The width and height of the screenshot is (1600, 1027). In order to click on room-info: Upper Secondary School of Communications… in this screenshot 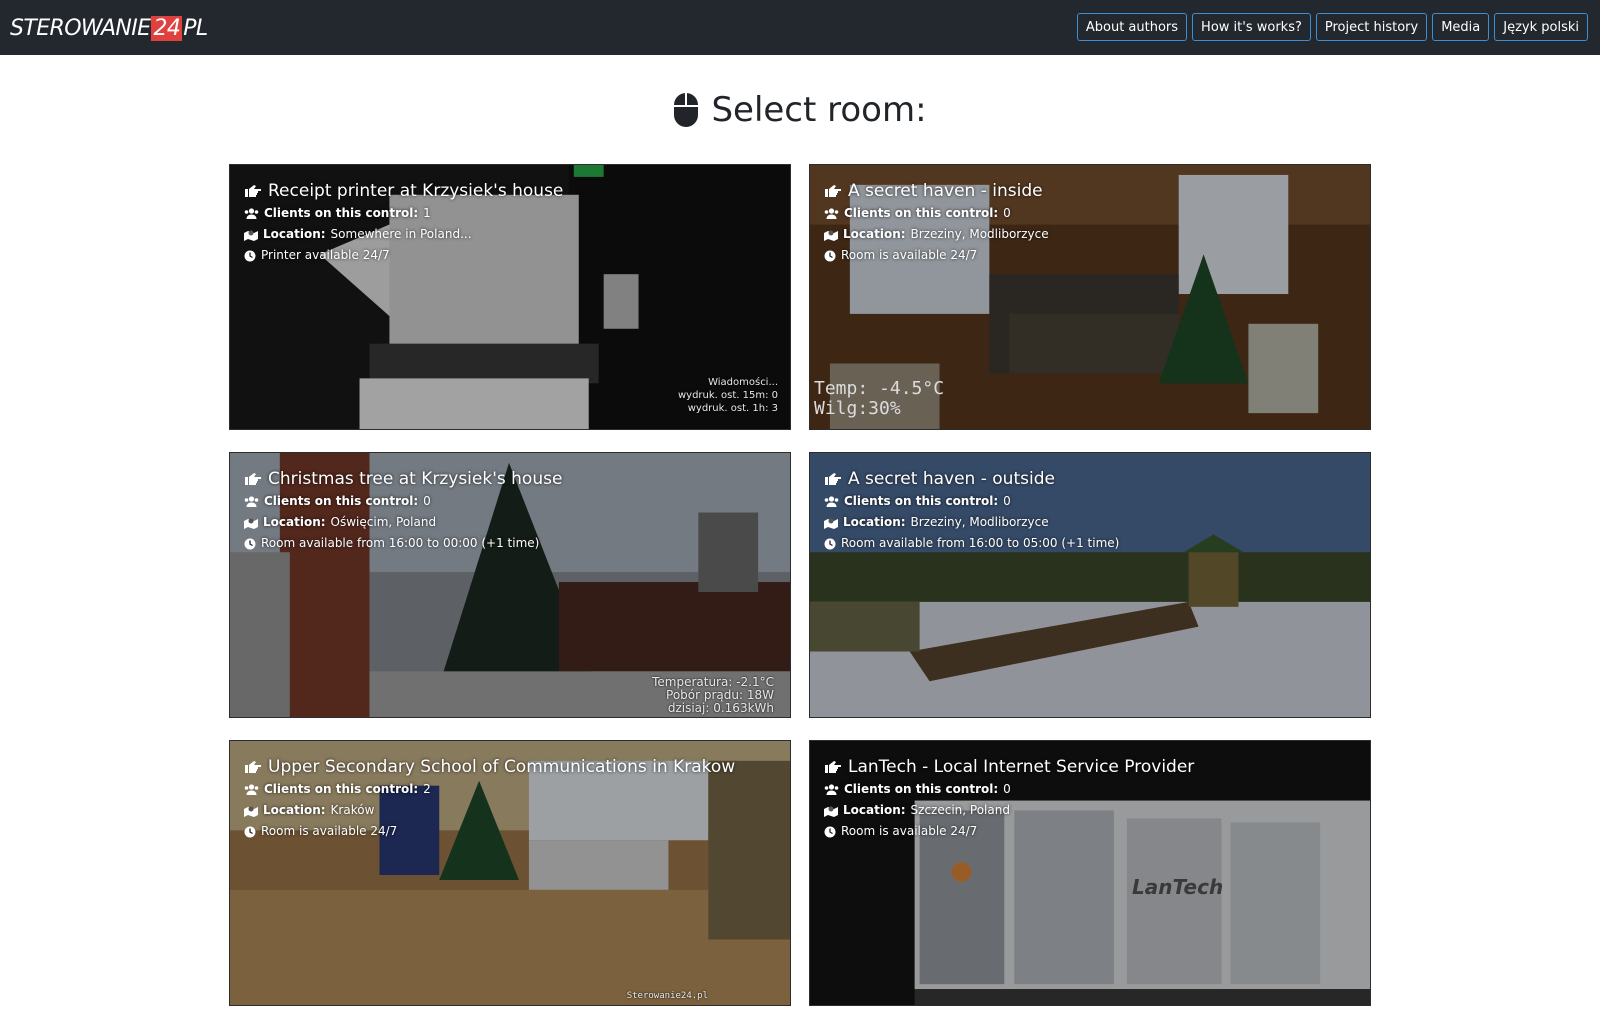, I will do `click(489, 798)`.